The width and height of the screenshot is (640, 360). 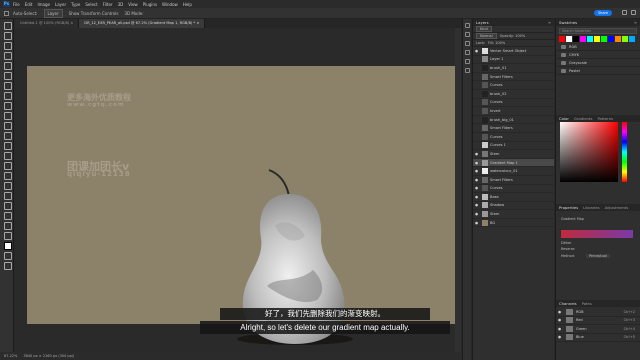 I want to click on brush-tool-icon, so click(x=7, y=105).